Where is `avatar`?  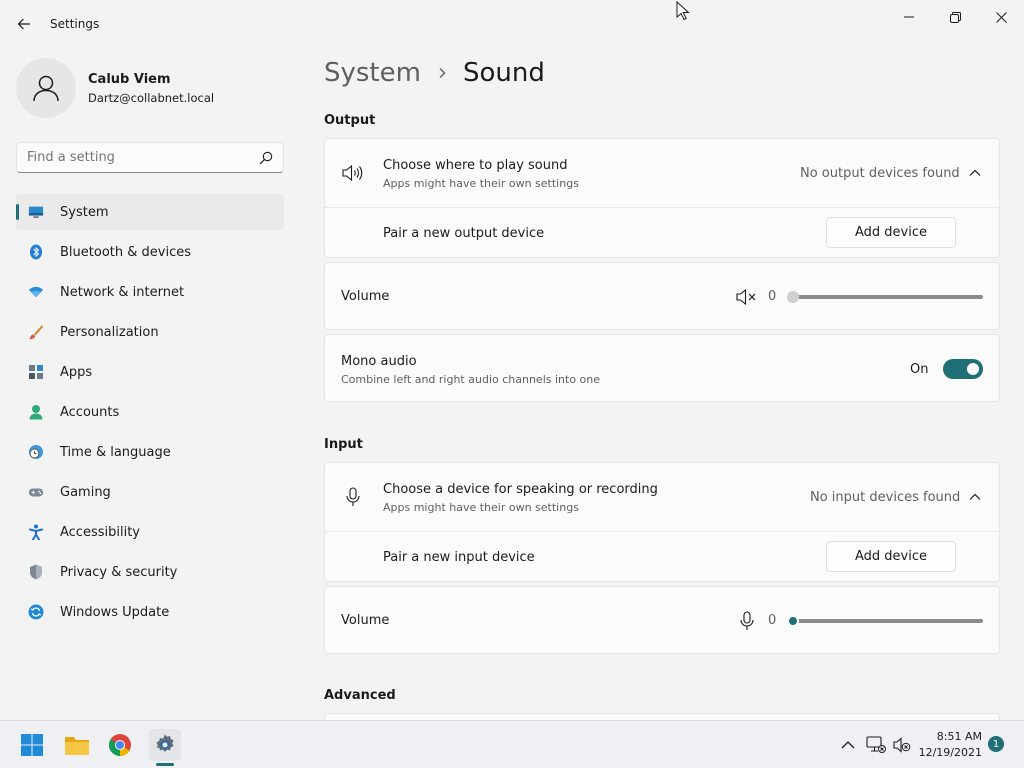
avatar is located at coordinates (46, 88).